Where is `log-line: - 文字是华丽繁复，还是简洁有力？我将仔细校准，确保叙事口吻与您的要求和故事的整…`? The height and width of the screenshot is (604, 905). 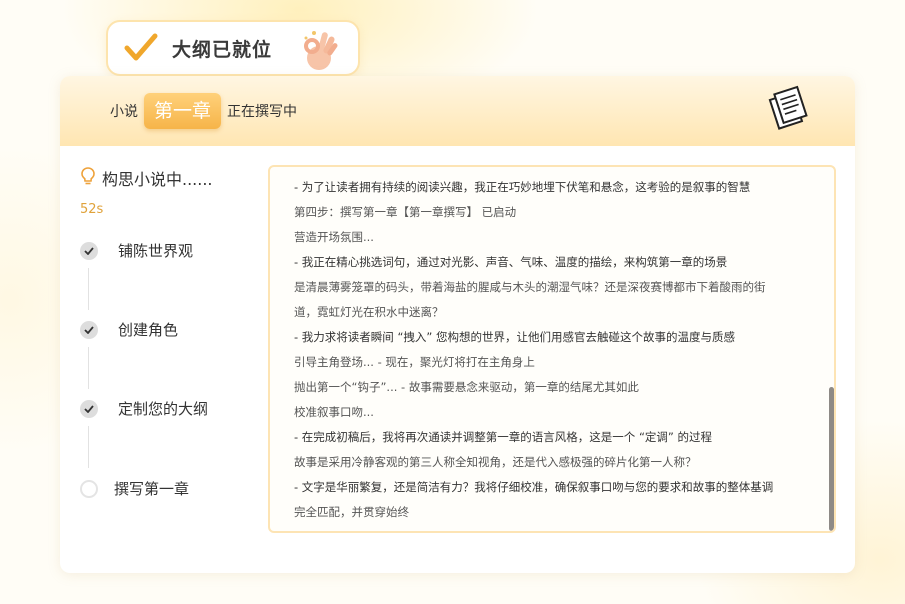
log-line: - 文字是华丽繁复，还是简洁有力？我将仔细校准，确保叙事口吻与您的要求和故事的整… is located at coordinates (534, 487).